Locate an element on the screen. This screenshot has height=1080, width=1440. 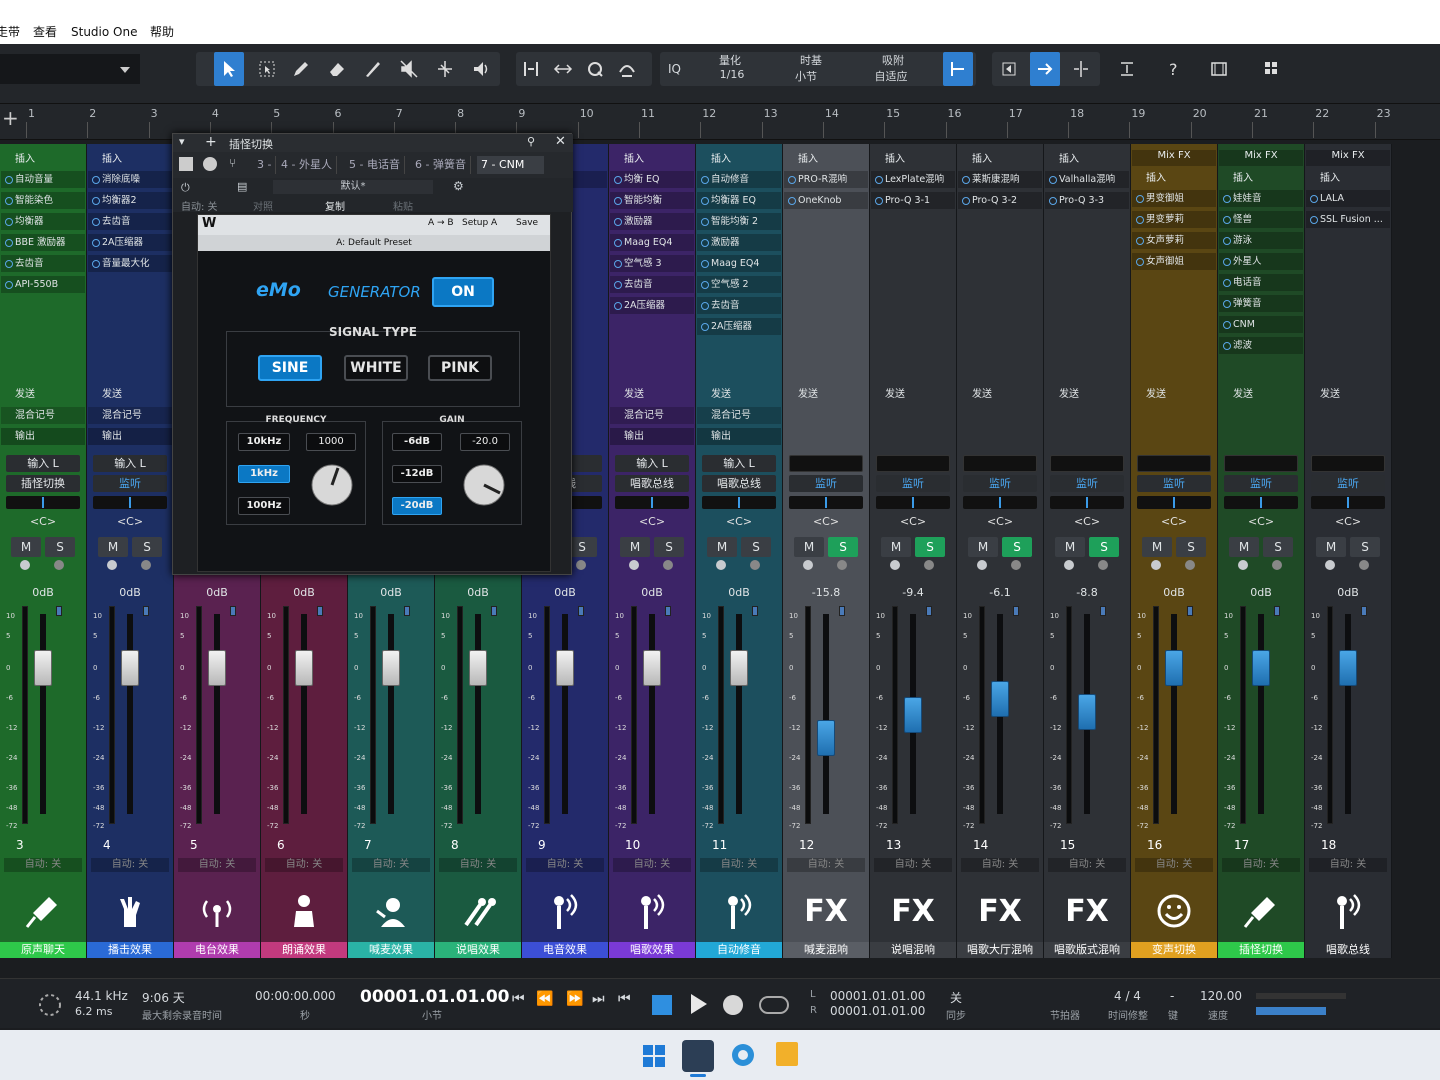
time-signature: 4 / 4 is located at coordinates (1127, 996).